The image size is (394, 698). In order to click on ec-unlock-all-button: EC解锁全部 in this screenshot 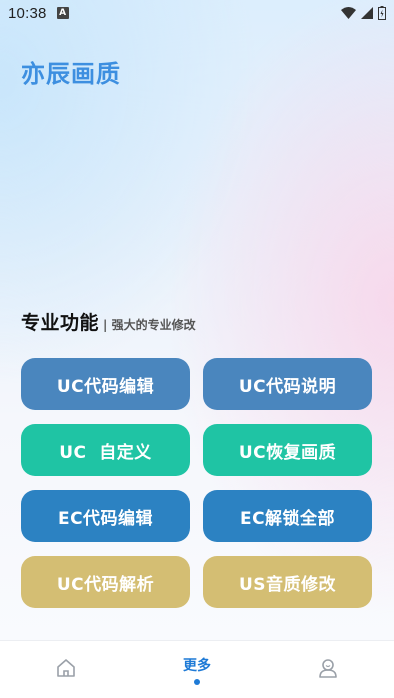, I will do `click(287, 516)`.